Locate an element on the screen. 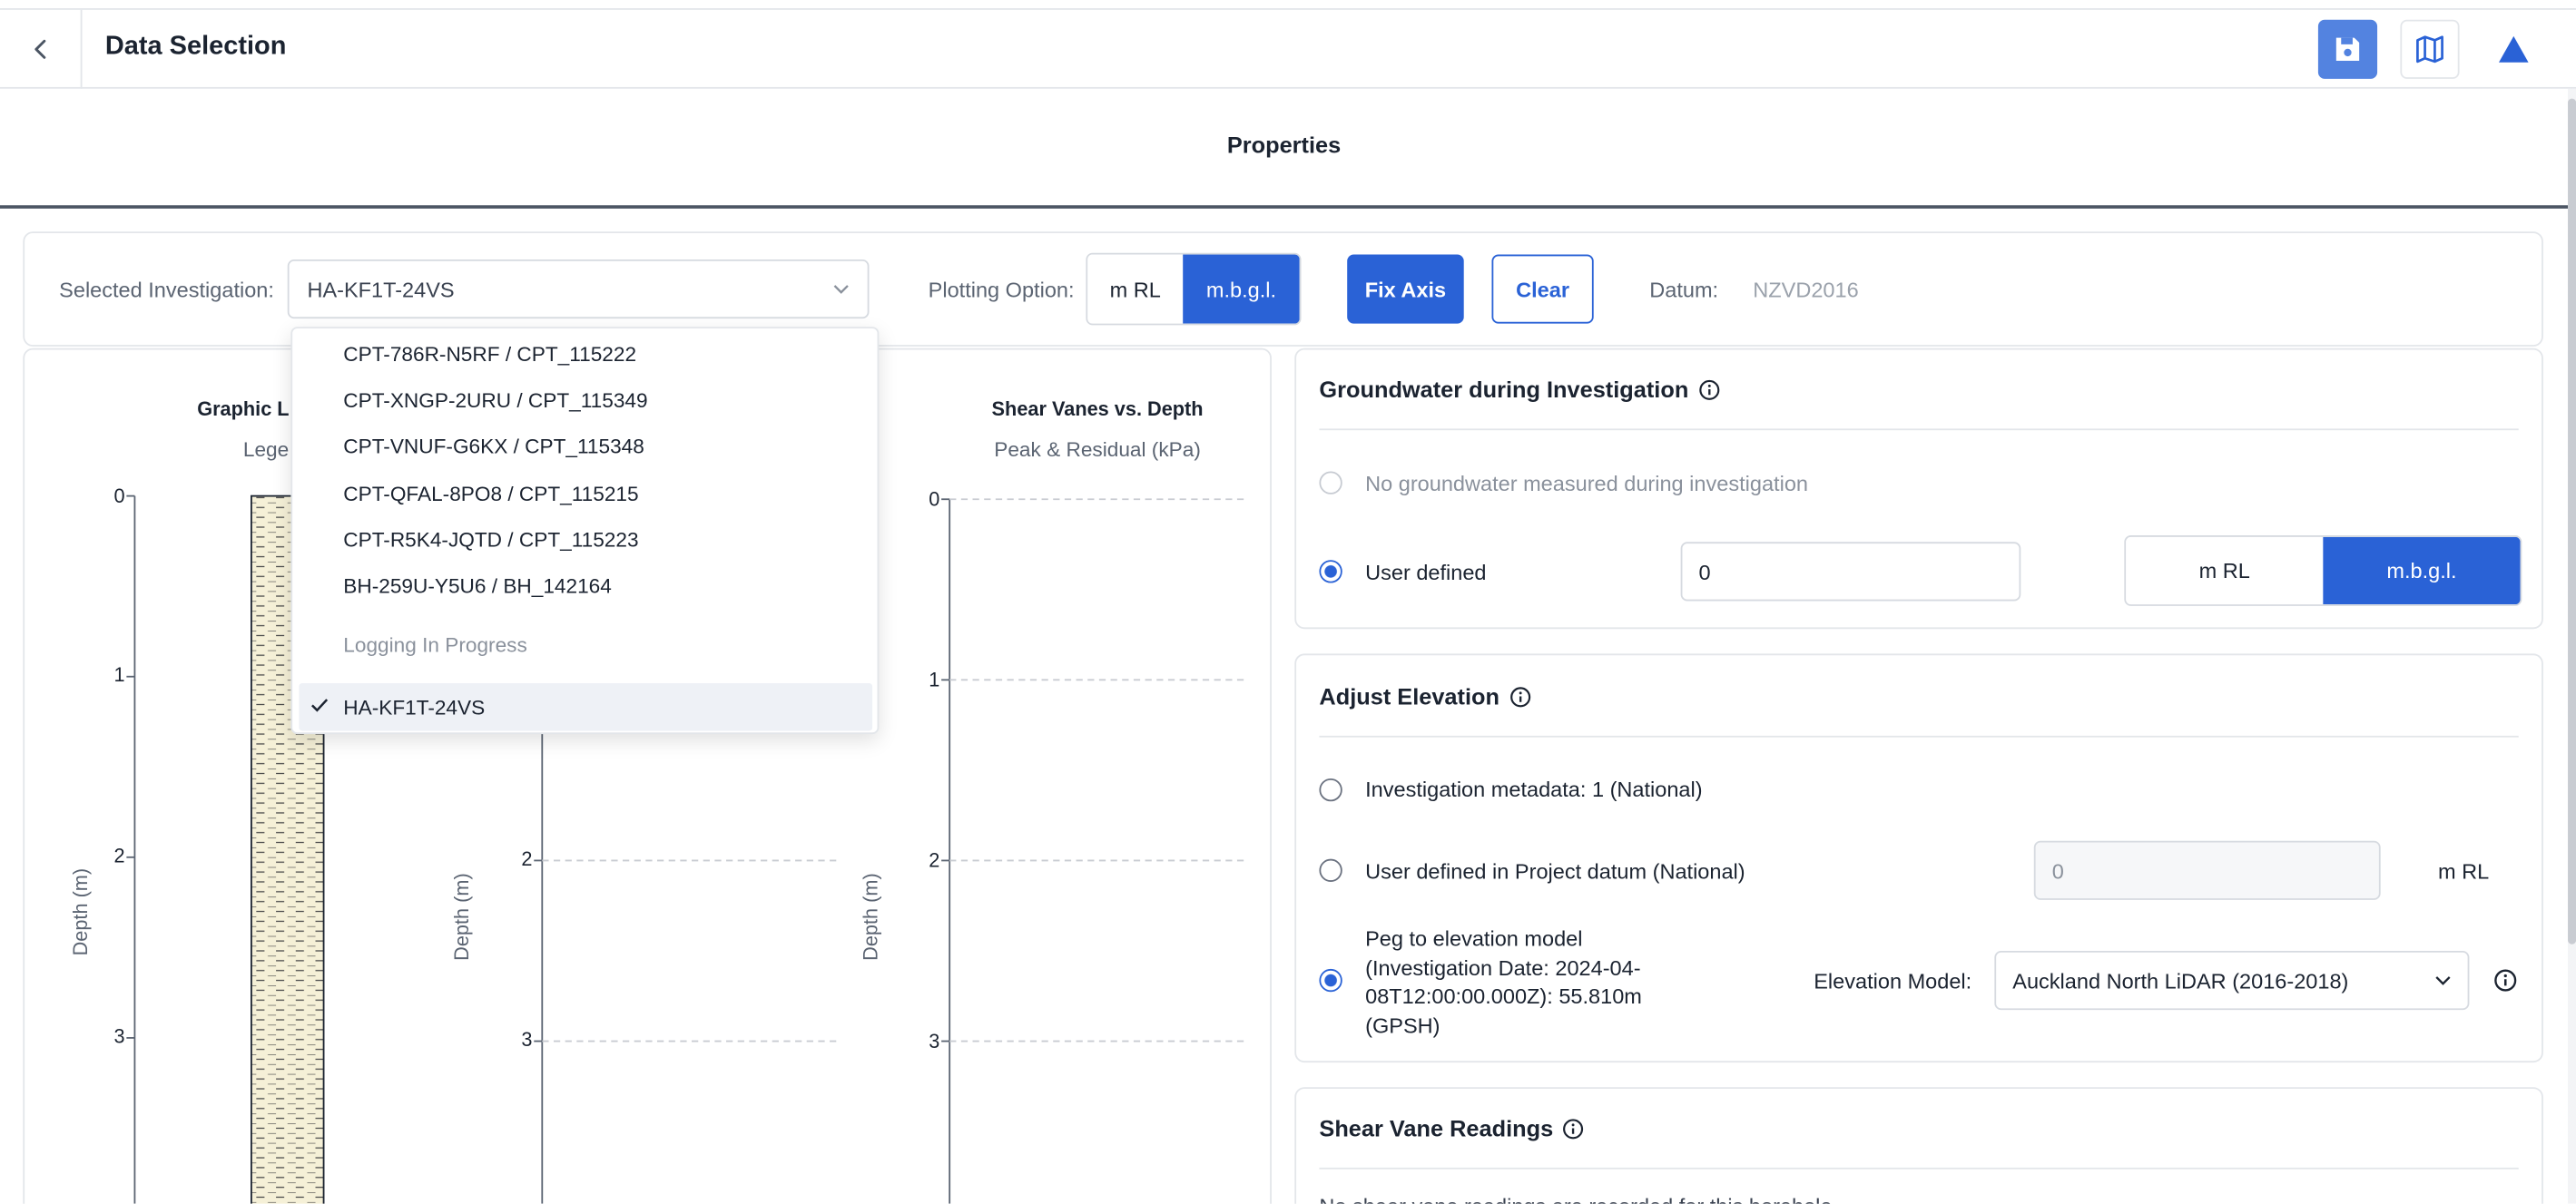  groundwater-title: Groundwater during Investigation is located at coordinates (1519, 389).